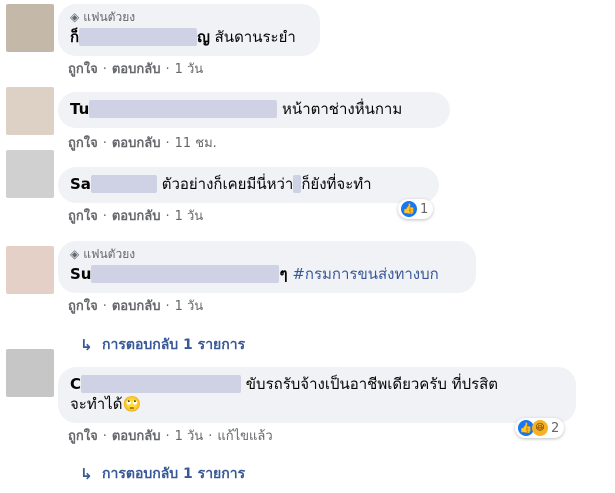 The image size is (615, 493). What do you see at coordinates (244, 436) in the screenshot?
I see `edited-label: แก้ไขแล้ว` at bounding box center [244, 436].